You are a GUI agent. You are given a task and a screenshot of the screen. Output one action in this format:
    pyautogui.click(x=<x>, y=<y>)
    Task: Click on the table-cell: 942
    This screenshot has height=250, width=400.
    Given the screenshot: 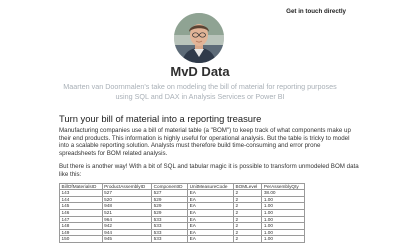 What is the action you would take?
    pyautogui.click(x=127, y=226)
    